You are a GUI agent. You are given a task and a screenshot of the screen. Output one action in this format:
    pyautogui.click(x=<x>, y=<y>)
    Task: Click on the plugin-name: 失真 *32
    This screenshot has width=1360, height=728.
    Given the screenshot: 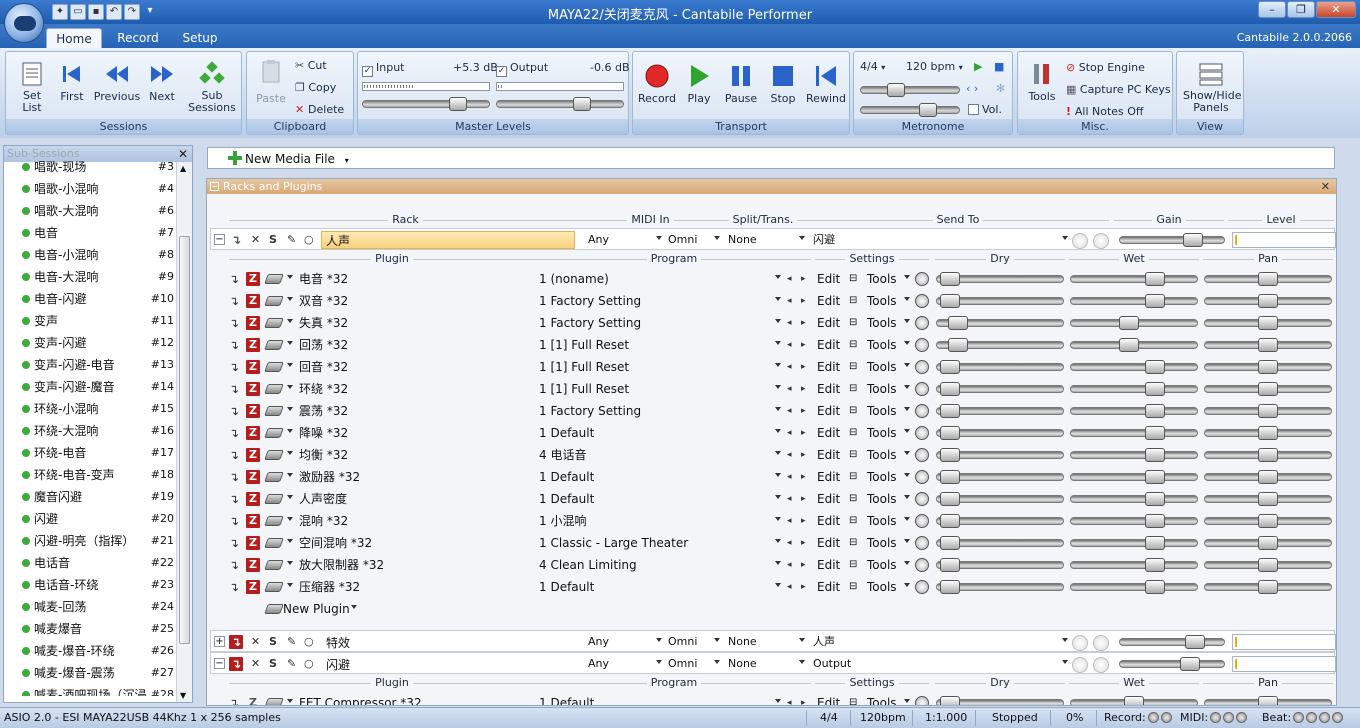 What is the action you would take?
    pyautogui.click(x=323, y=323)
    